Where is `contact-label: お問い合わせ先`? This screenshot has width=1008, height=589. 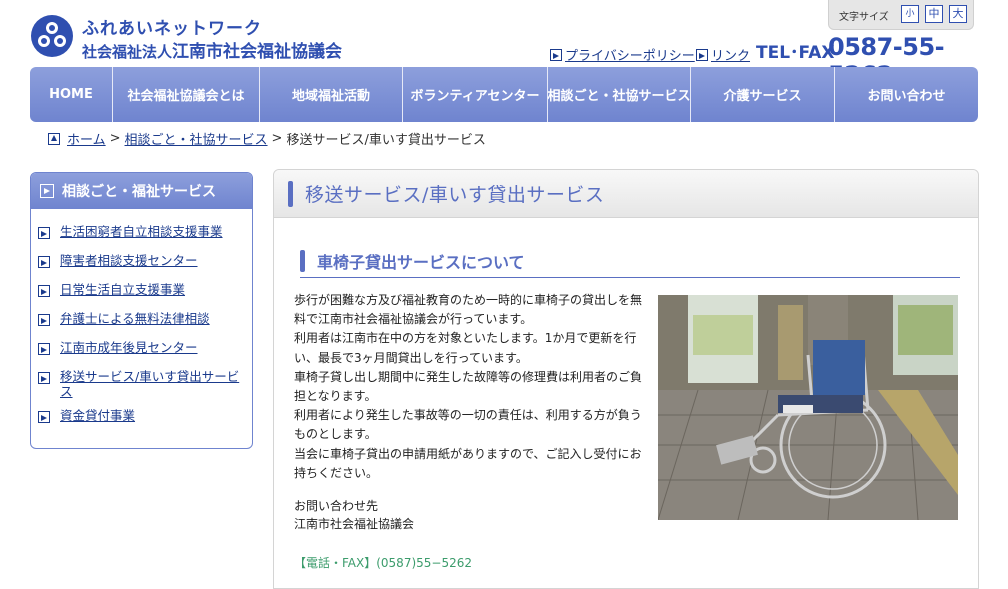
contact-label: お問い合わせ先 is located at coordinates (336, 506).